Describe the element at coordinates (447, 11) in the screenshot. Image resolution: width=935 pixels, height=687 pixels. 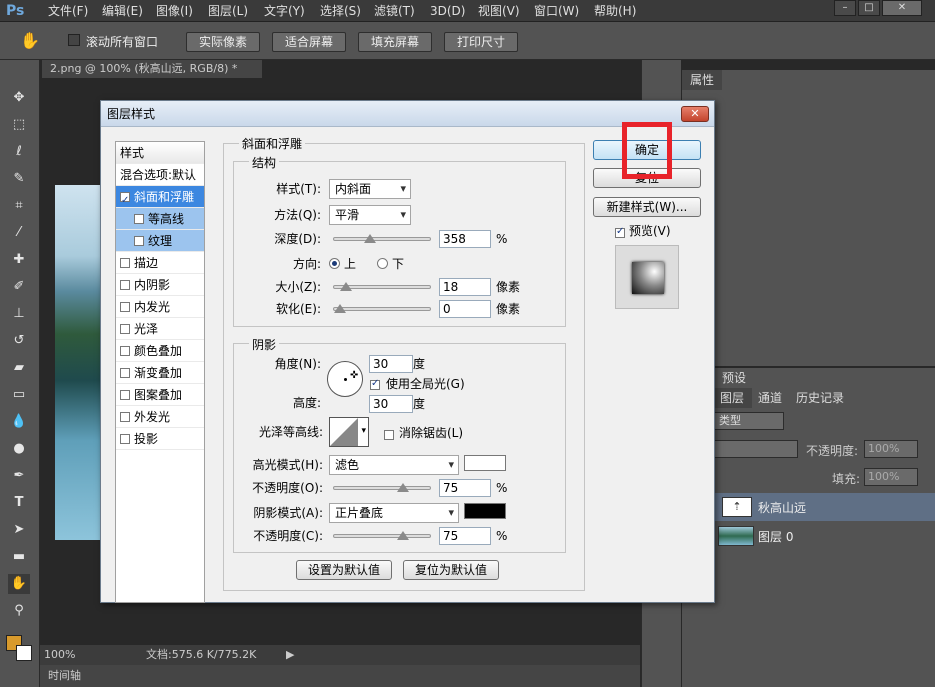
I see `menu-3d: 3D(D)` at that location.